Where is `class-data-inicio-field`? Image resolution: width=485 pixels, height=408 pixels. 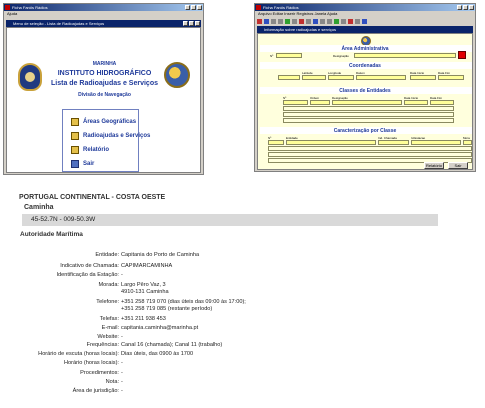
class-data-inicio-field is located at coordinates (416, 102).